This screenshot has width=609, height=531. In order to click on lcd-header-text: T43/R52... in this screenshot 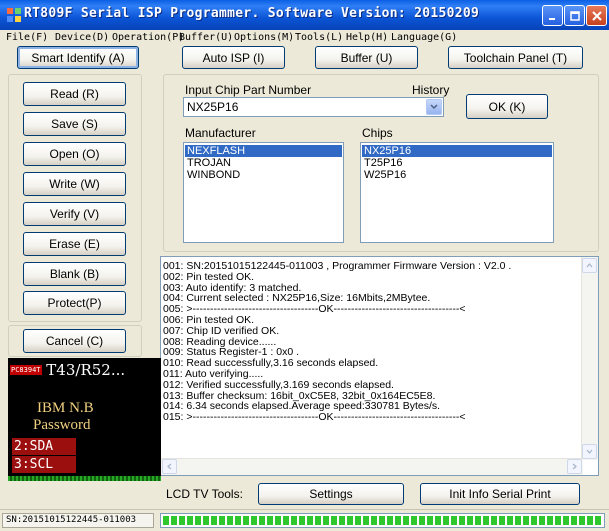, I will do `click(86, 370)`.